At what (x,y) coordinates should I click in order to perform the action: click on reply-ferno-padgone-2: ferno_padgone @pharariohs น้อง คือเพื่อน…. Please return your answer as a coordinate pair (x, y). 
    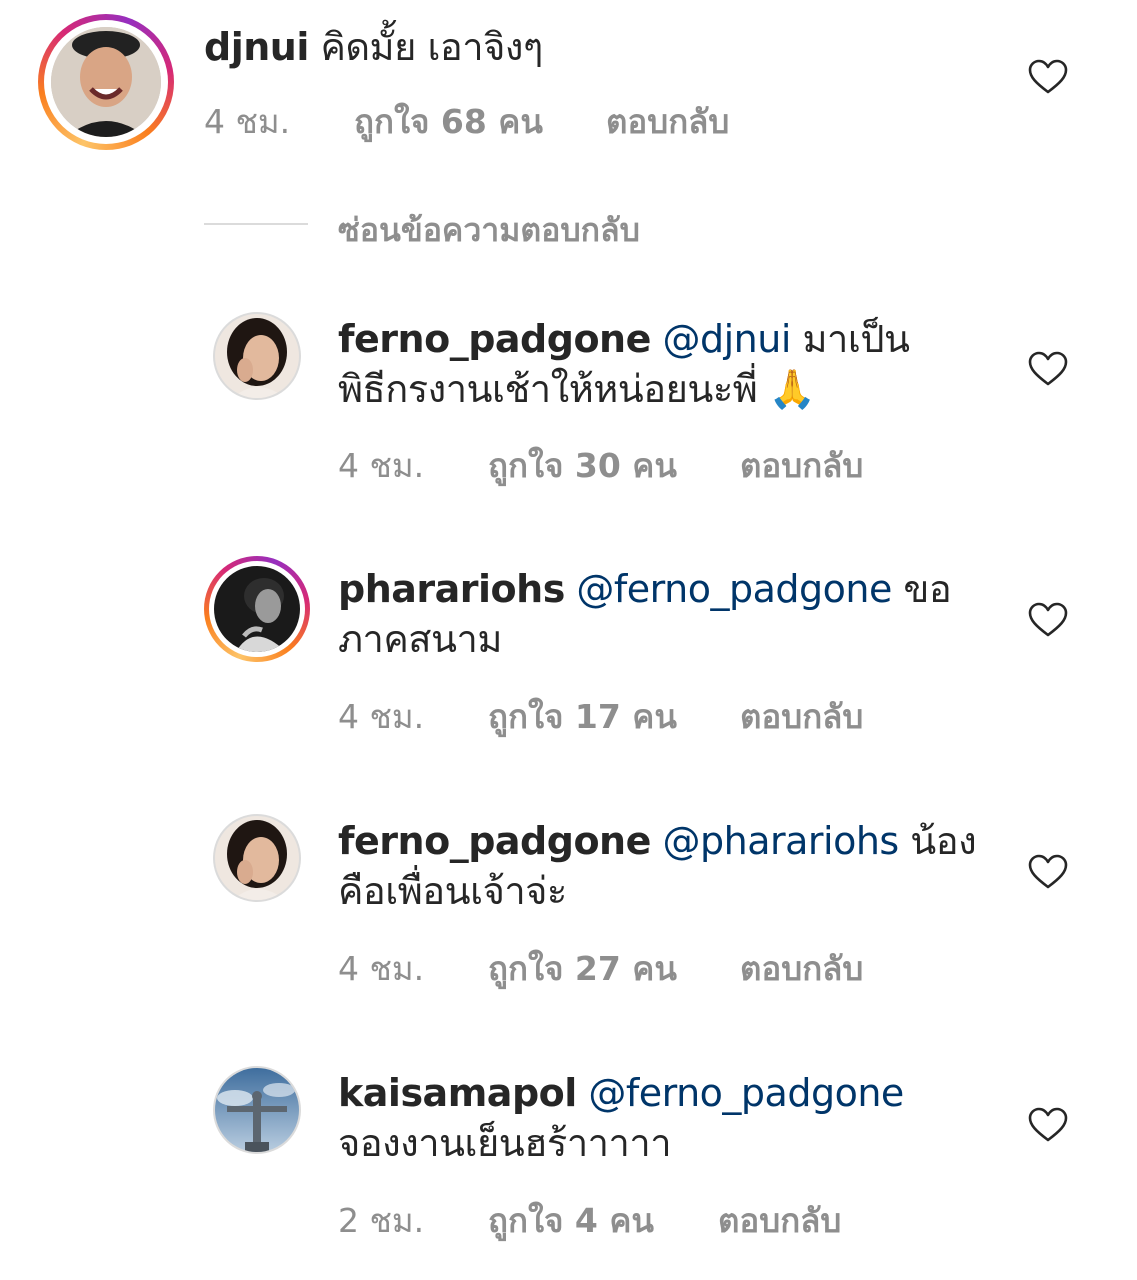
    Looking at the image, I should click on (568, 898).